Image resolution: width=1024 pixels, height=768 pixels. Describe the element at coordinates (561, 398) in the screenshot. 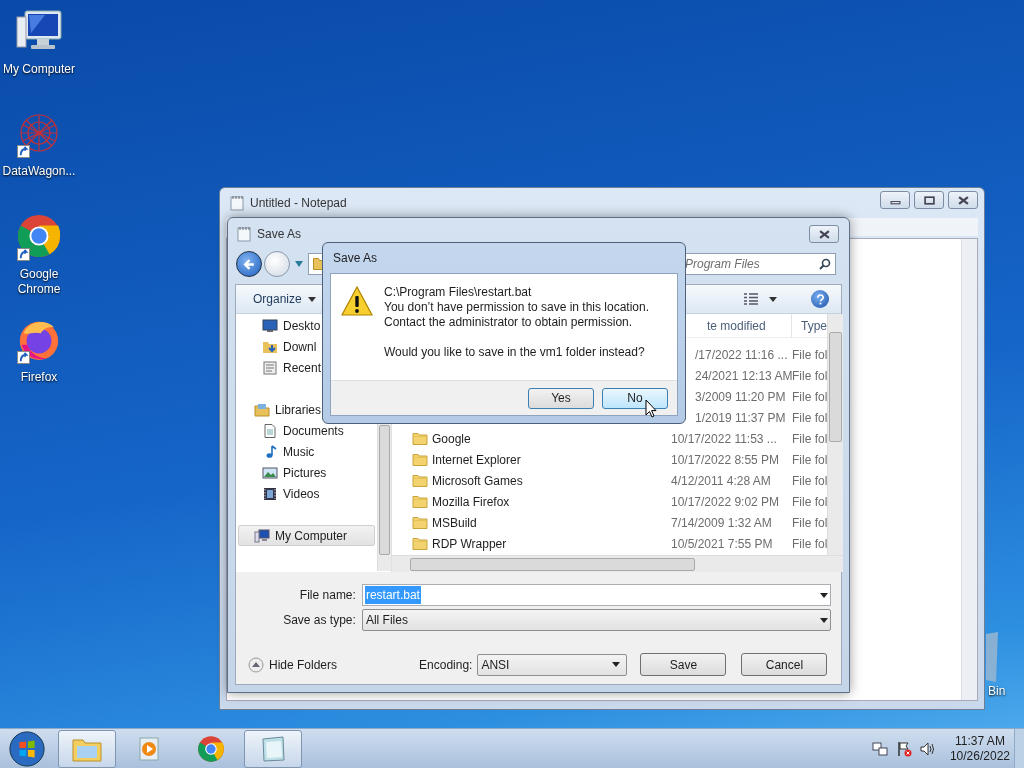

I see `yes-button: Yes` at that location.